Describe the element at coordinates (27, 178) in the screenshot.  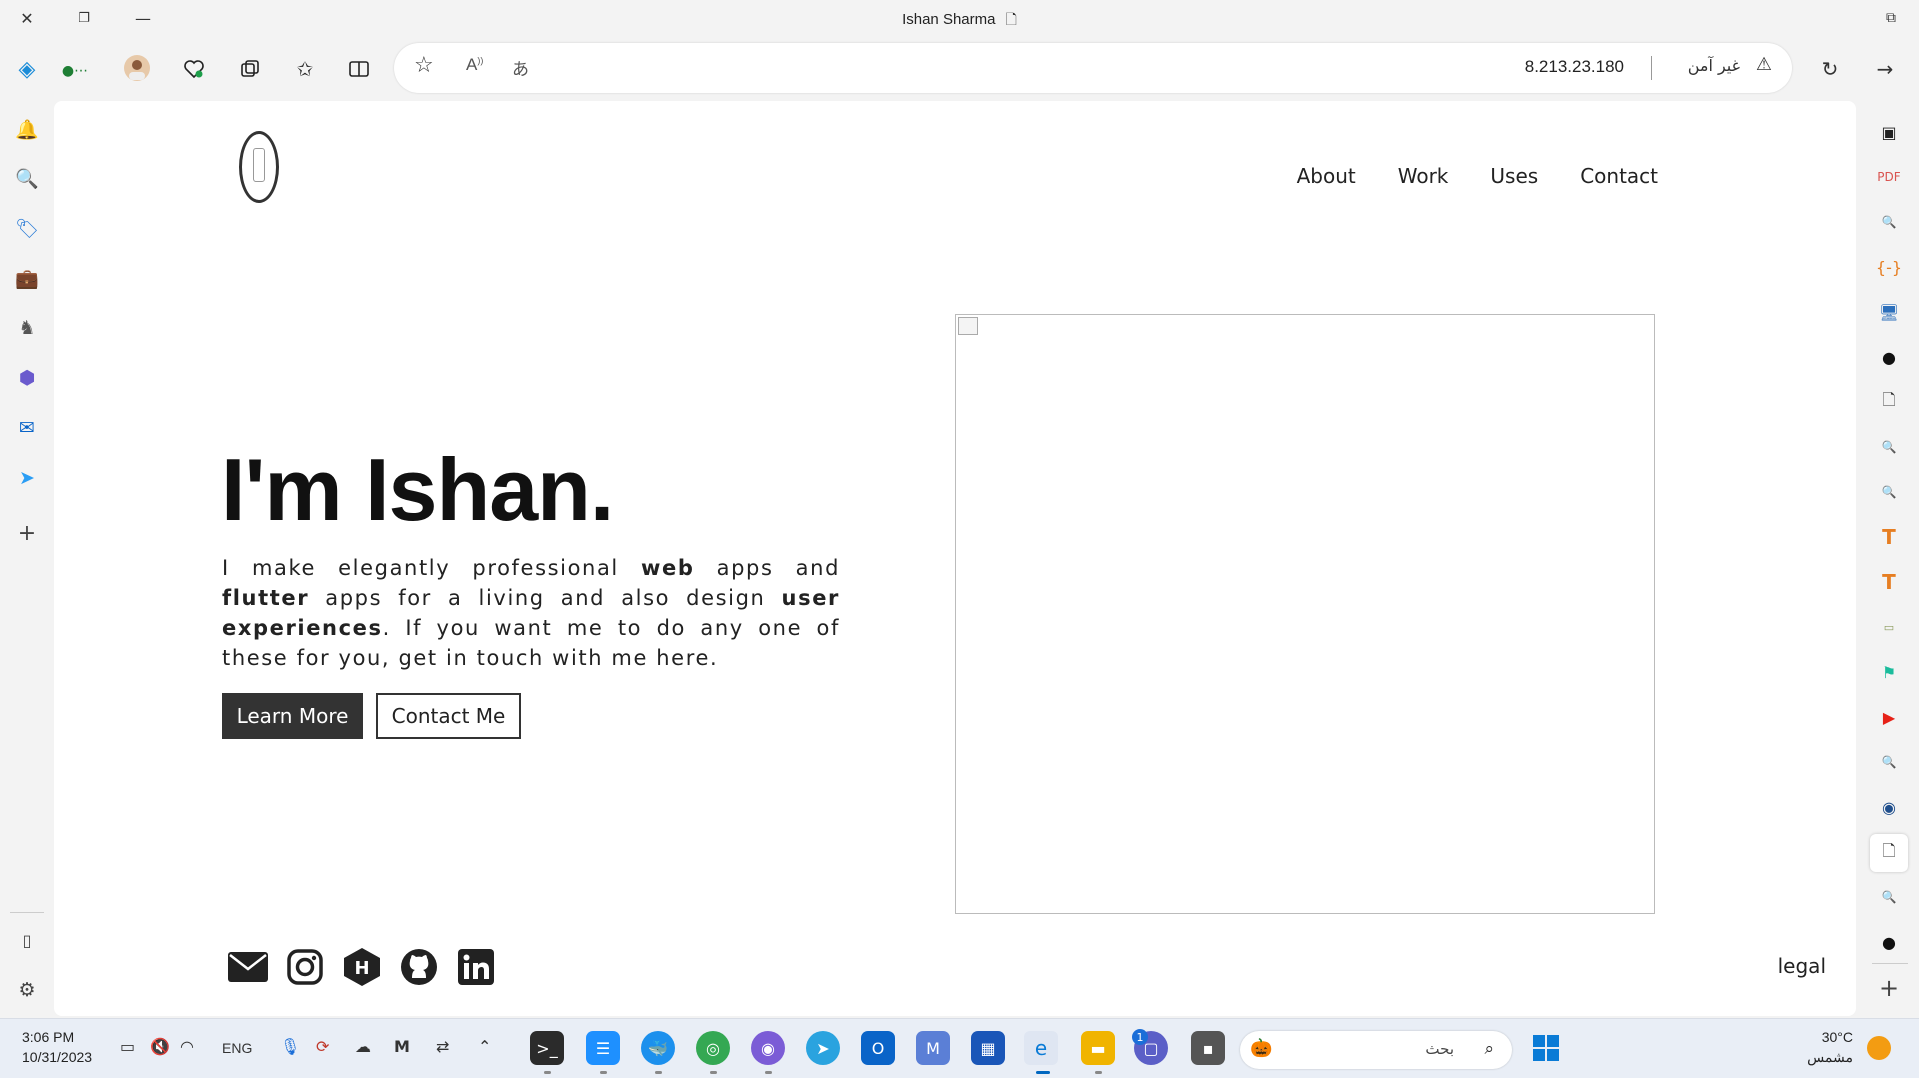
I see `search-icon: 🔍` at that location.